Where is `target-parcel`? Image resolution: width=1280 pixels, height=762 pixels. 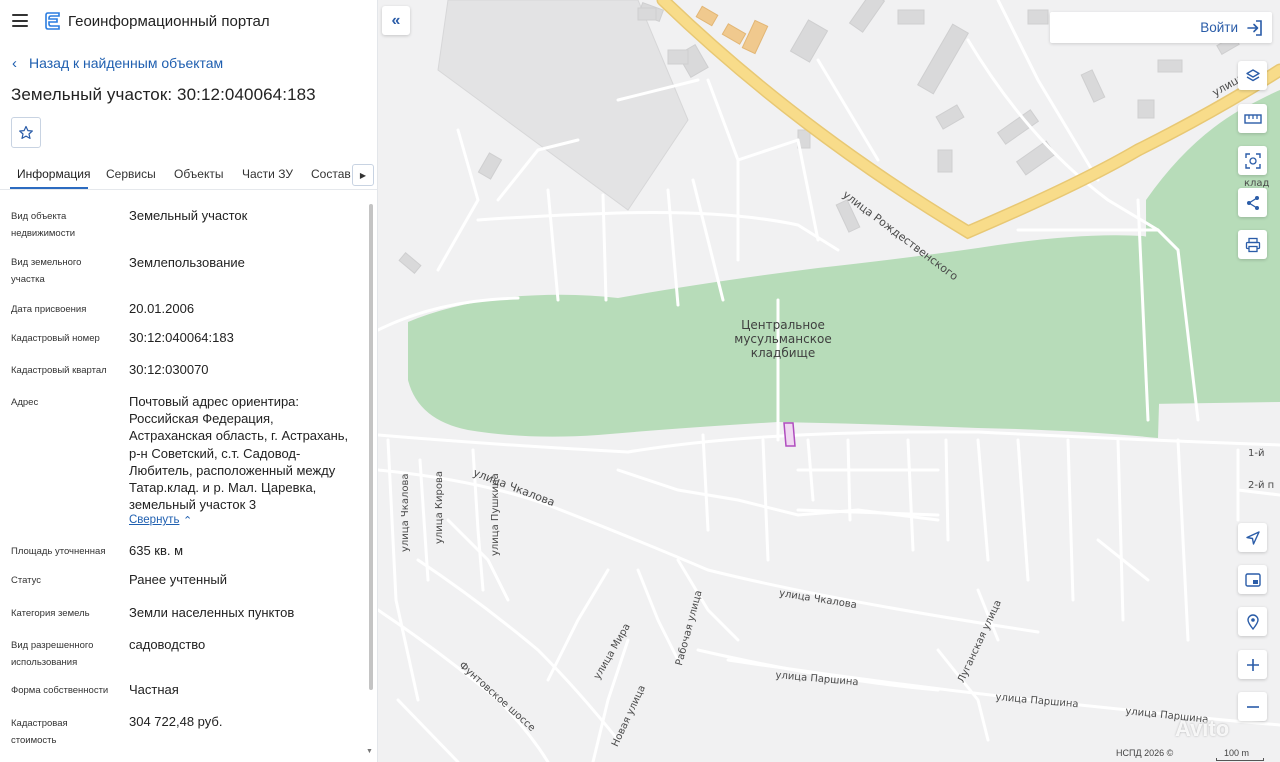 target-parcel is located at coordinates (789, 434).